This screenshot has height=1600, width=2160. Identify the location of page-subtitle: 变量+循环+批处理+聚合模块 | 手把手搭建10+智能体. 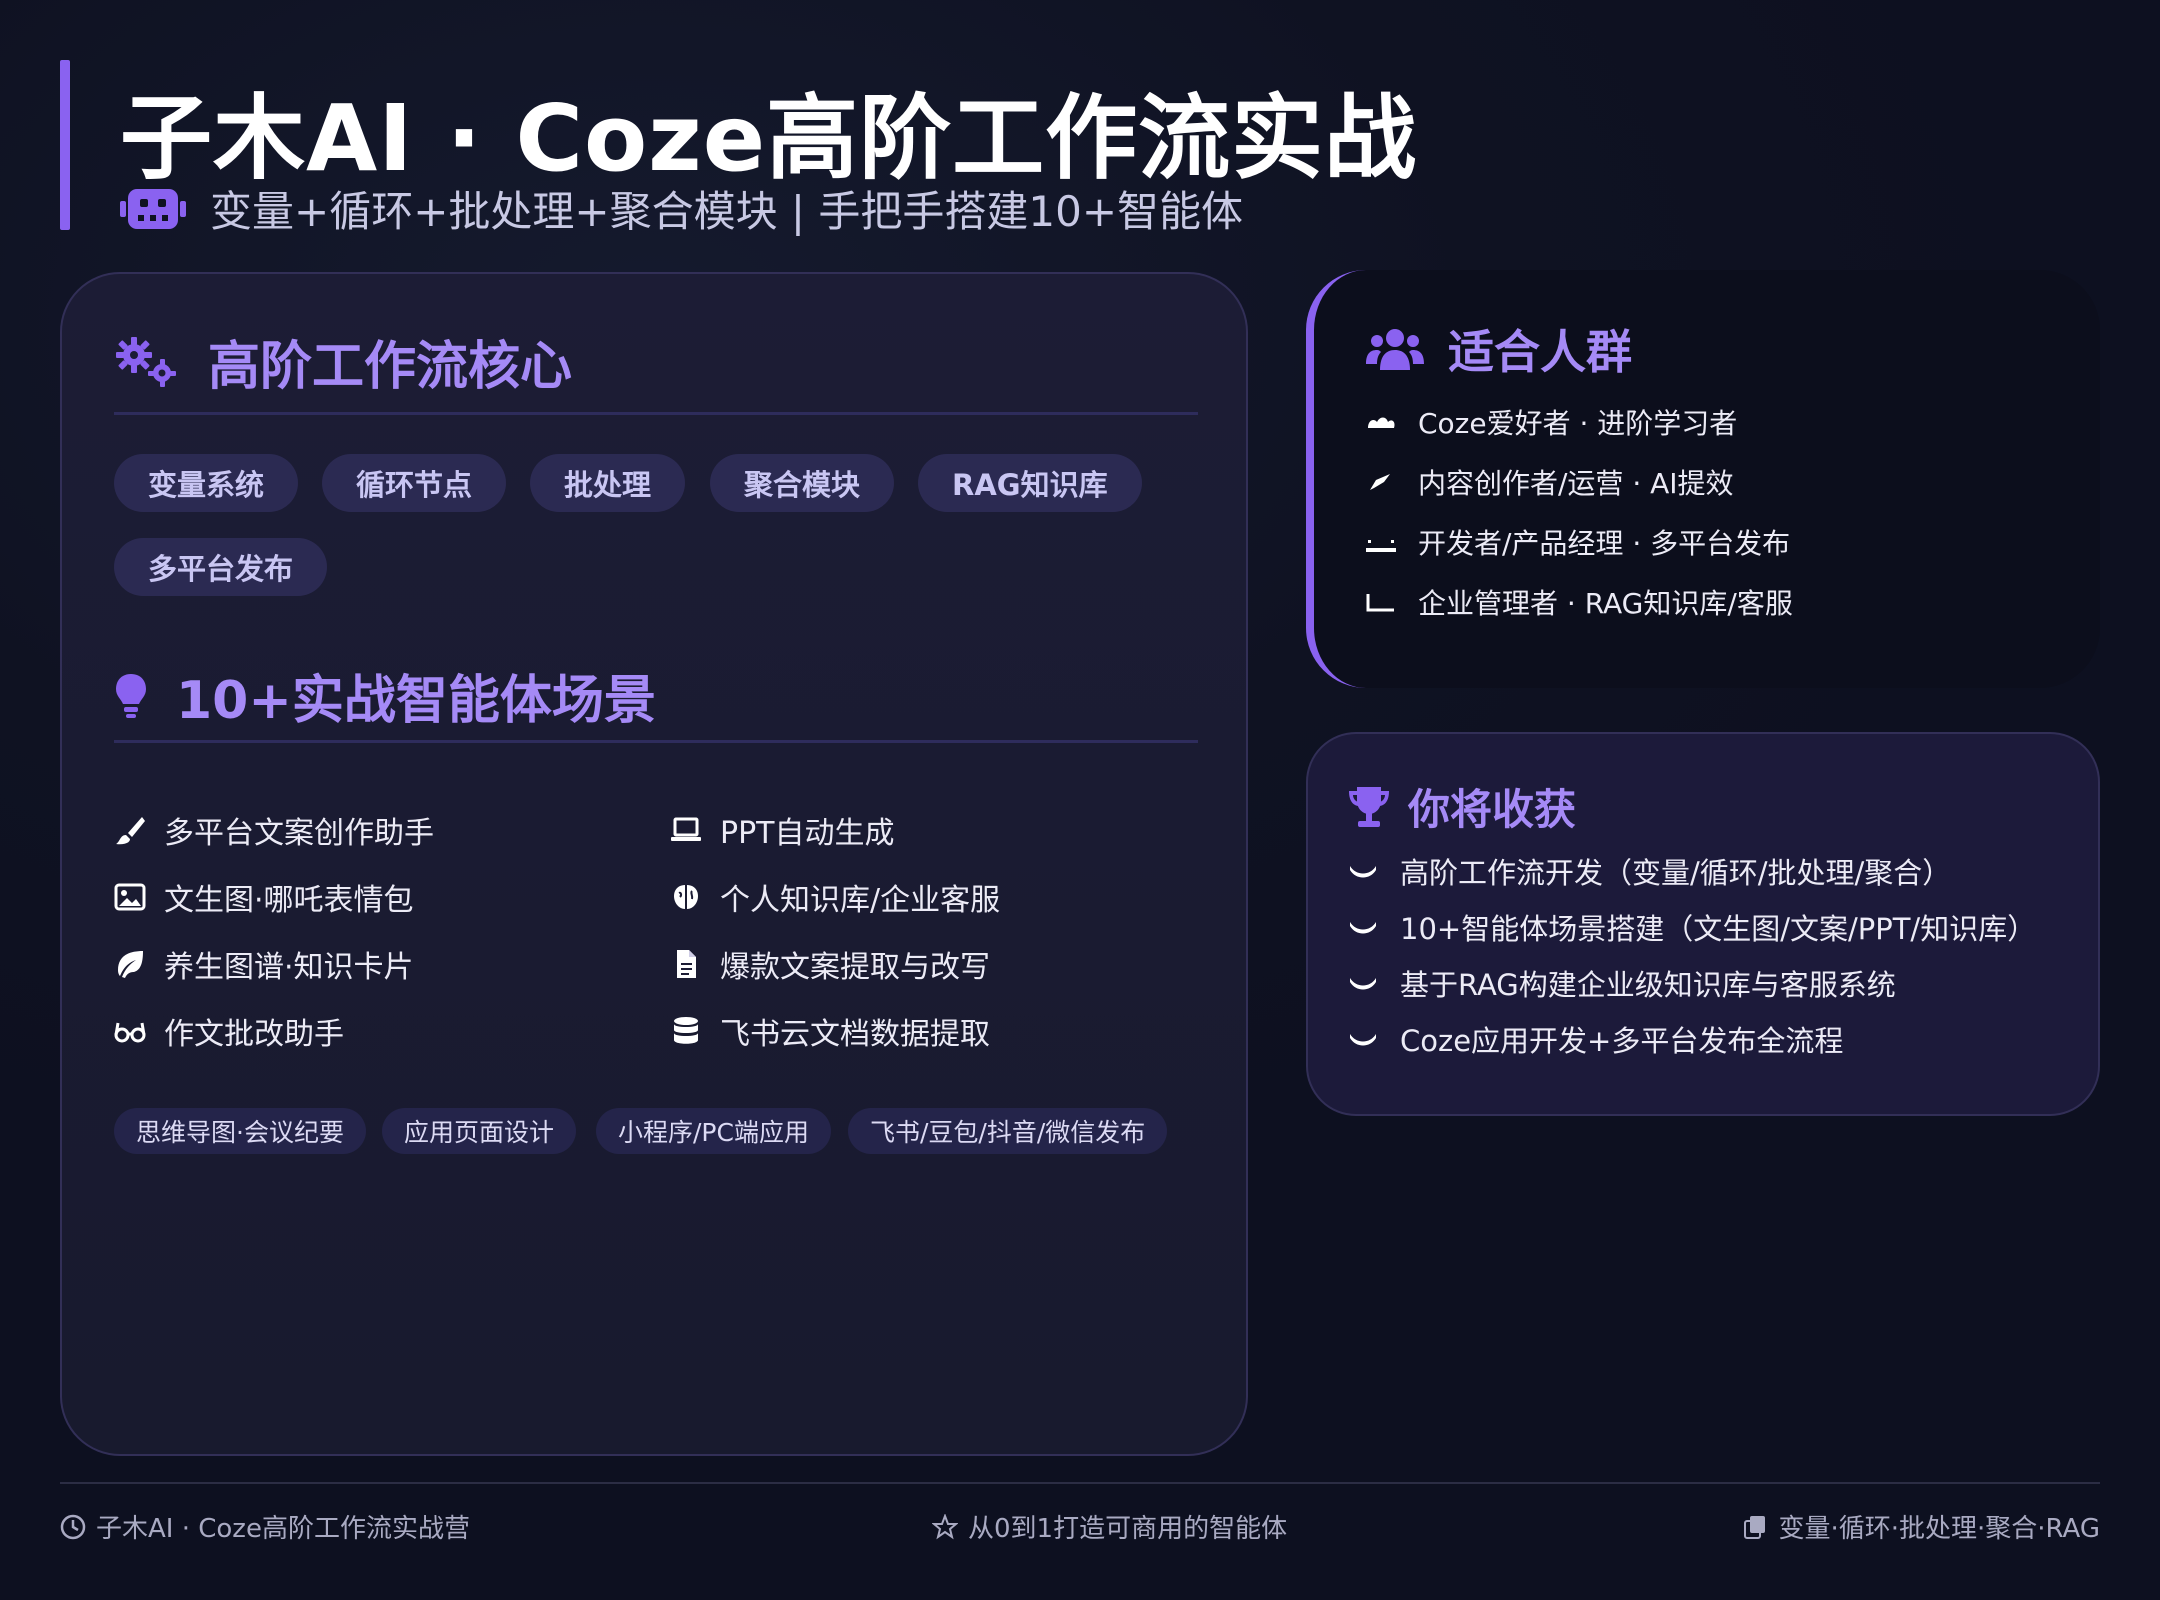
(727, 211).